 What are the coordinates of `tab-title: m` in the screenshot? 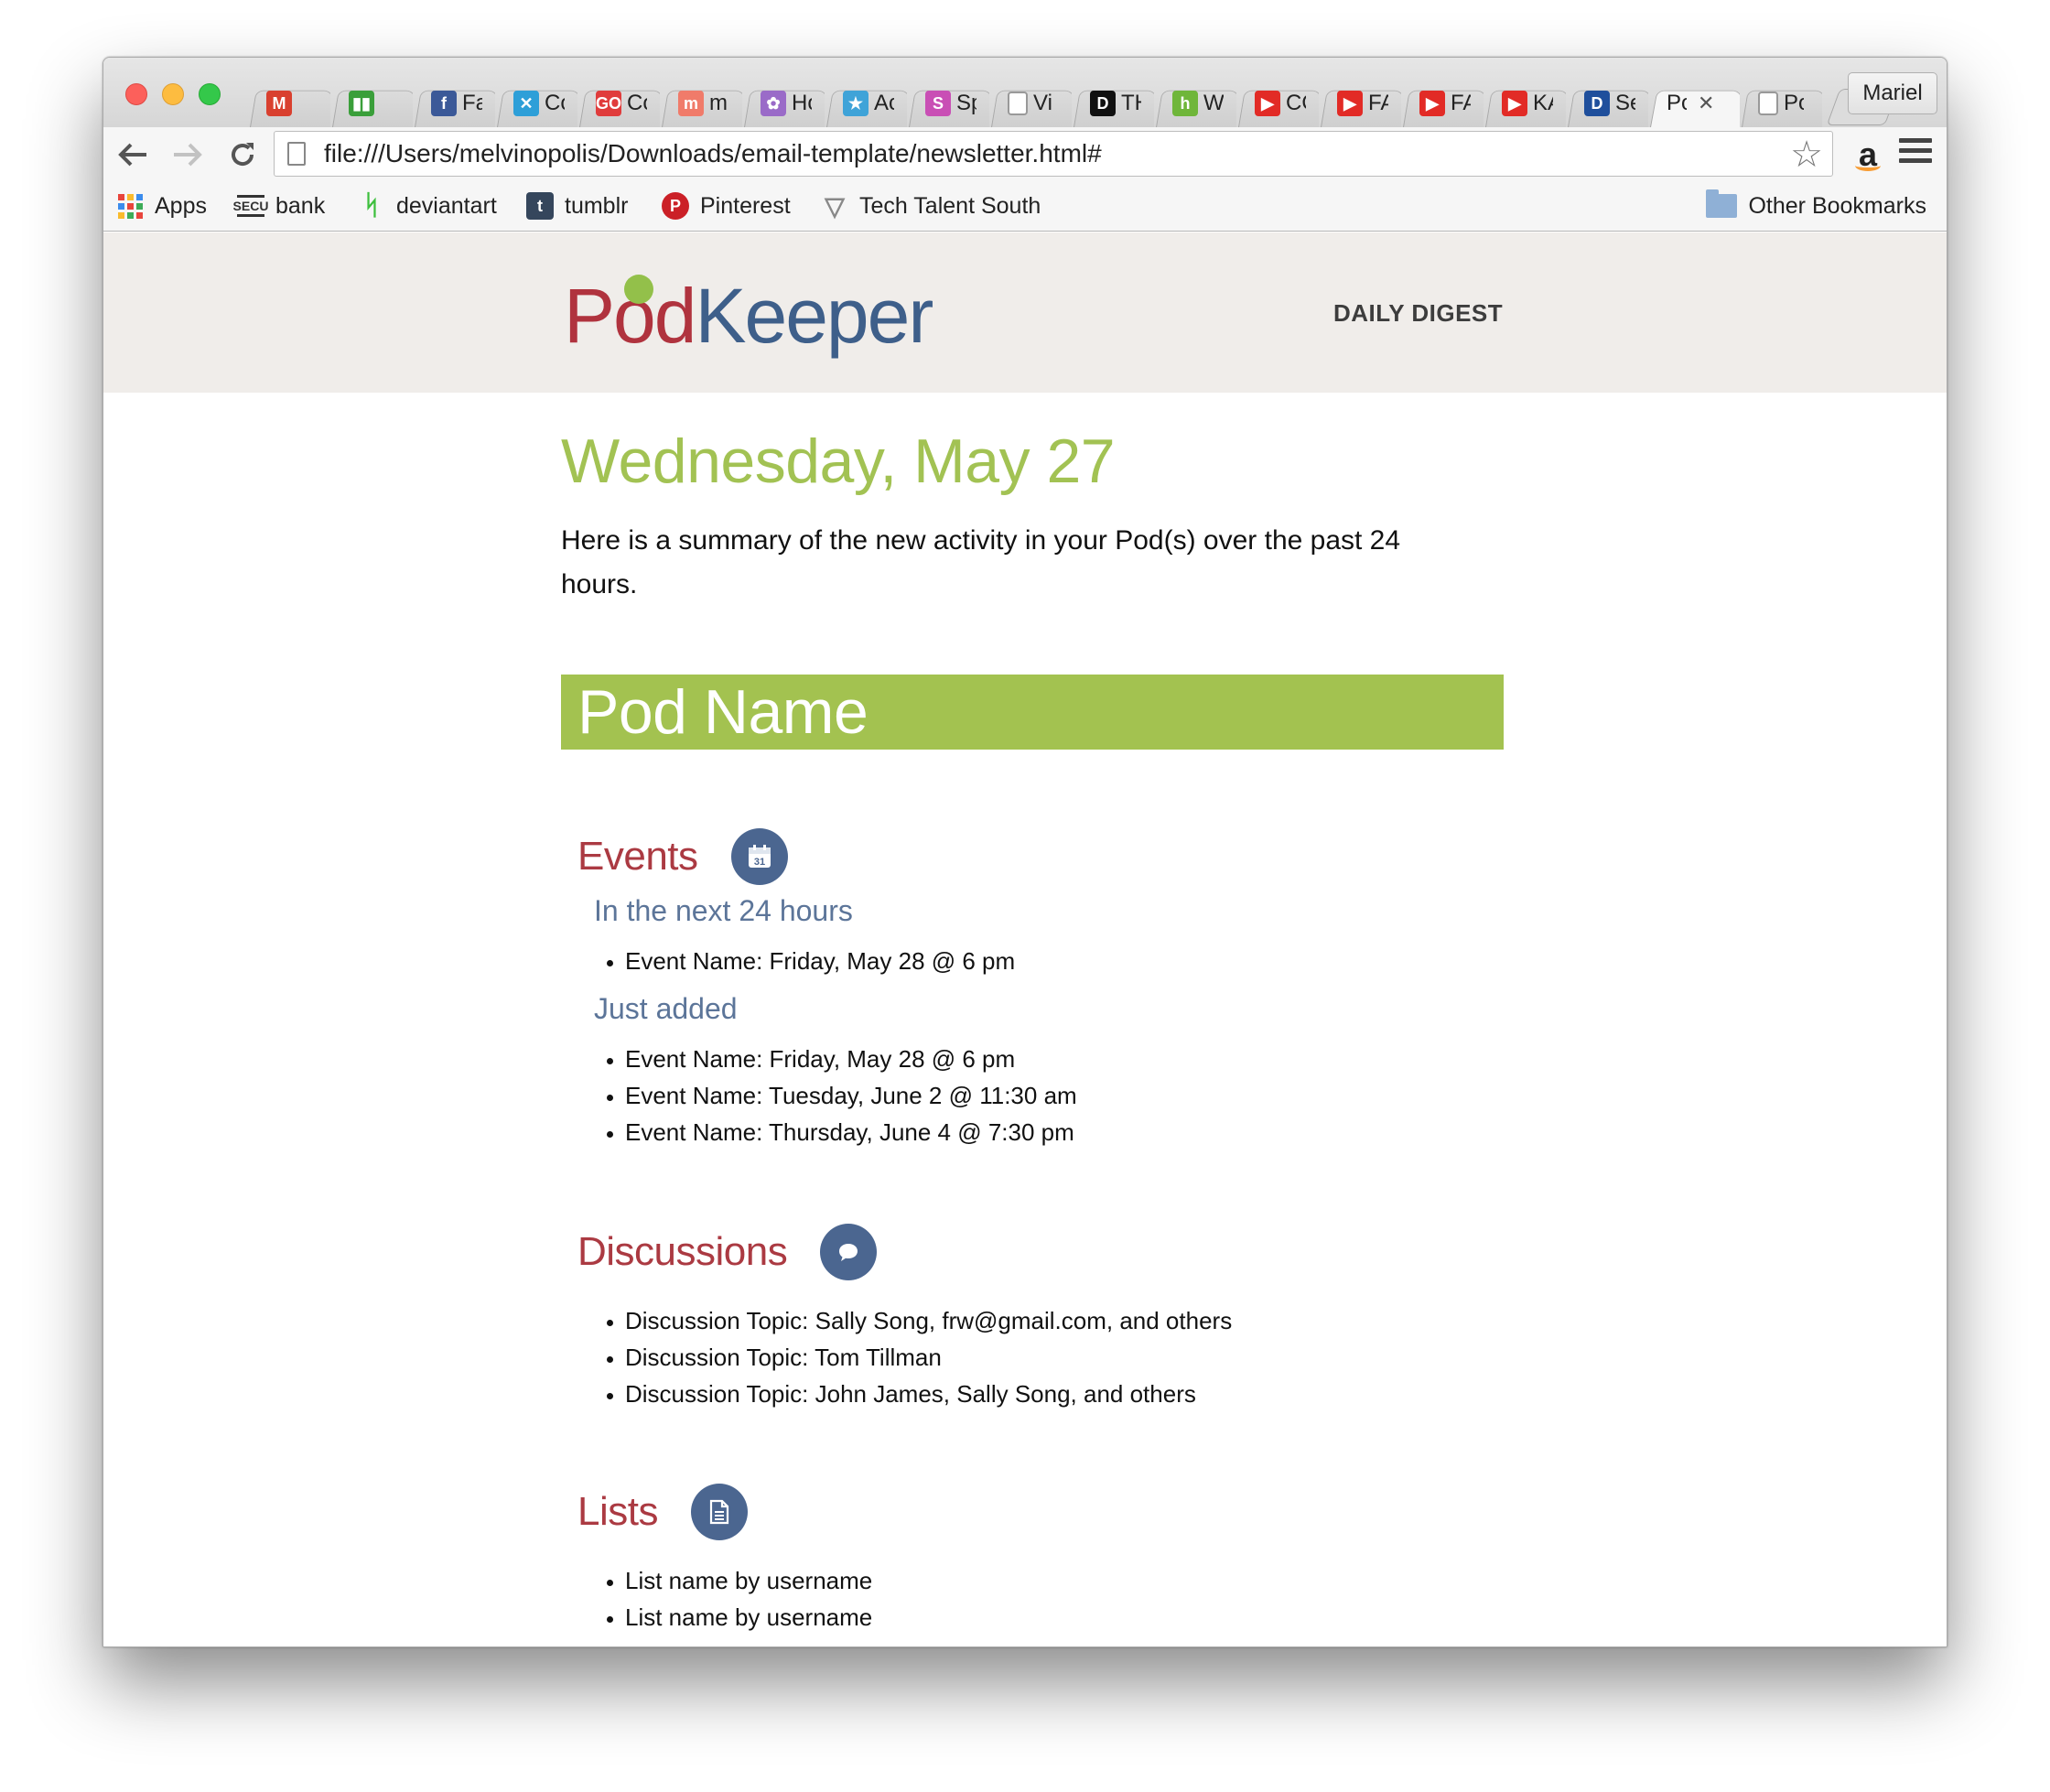 It's located at (718, 103).